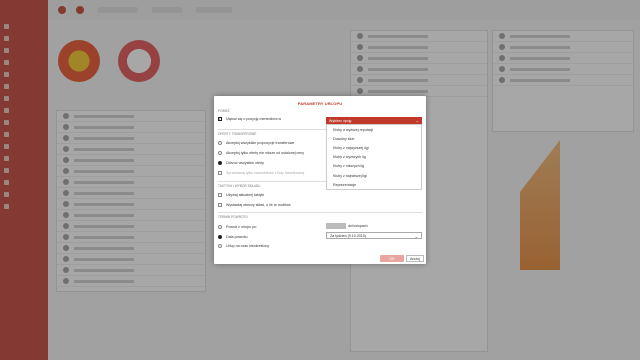  What do you see at coordinates (245, 195) in the screenshot?
I see `tactic-option-label: Używaj aktualnej taktyki` at bounding box center [245, 195].